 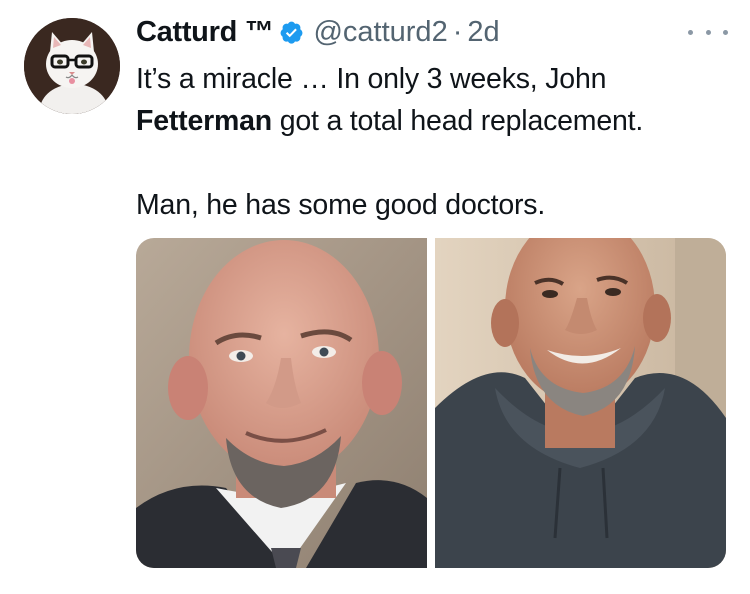 I want to click on display-name: Catturd ™, so click(x=205, y=32).